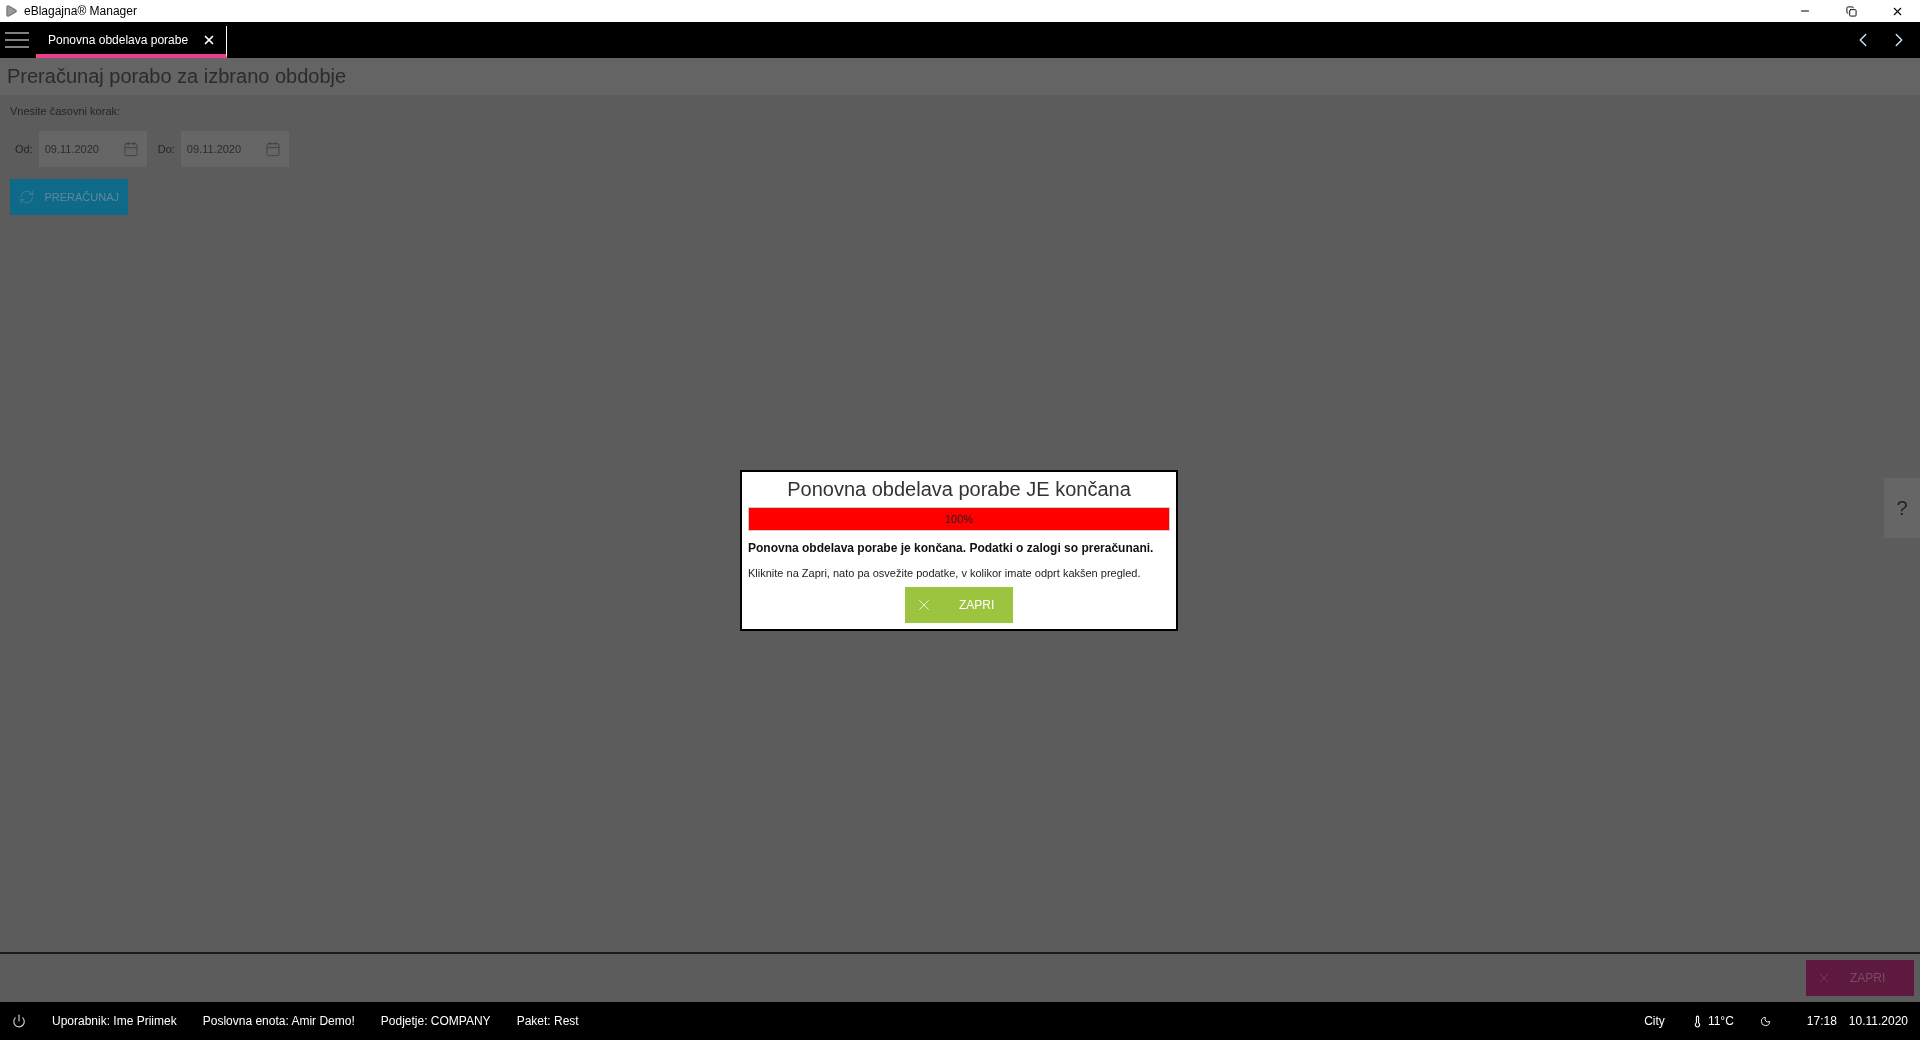  I want to click on dialog-title: Ponovna obdelava porabe JE končana, so click(959, 489).